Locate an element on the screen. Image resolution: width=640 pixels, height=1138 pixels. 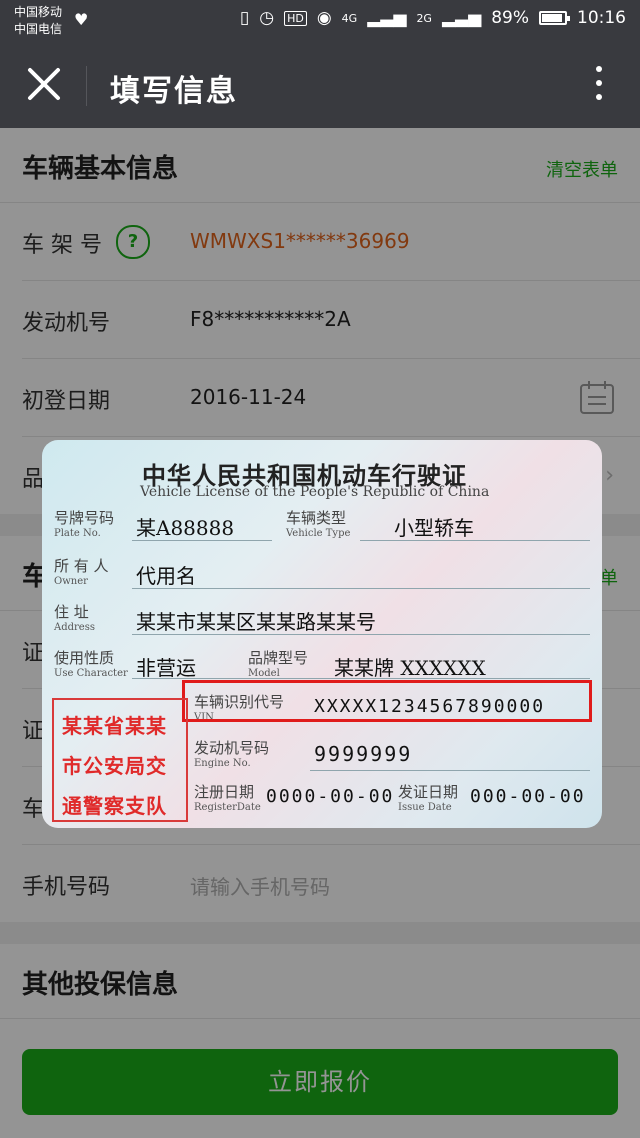
page-title: 填写信息 is located at coordinates (174, 91).